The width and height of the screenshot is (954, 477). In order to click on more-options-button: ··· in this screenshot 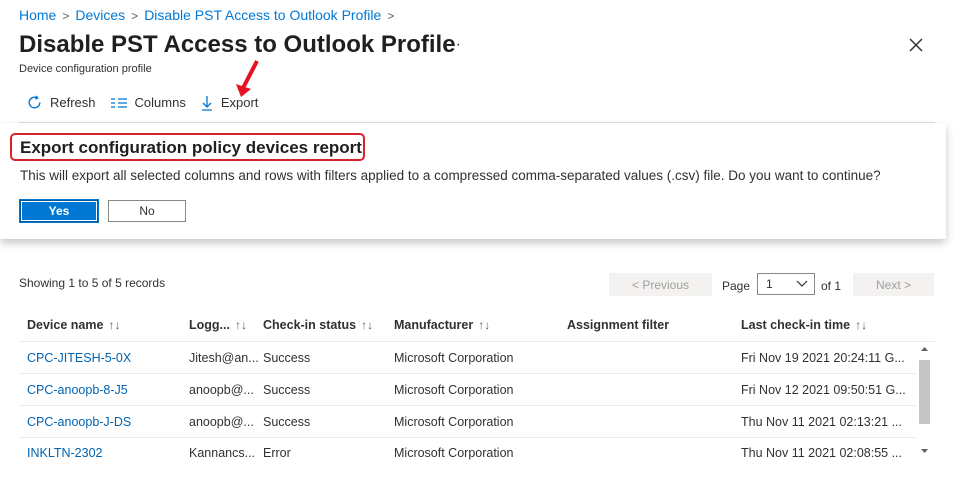, I will do `click(452, 45)`.